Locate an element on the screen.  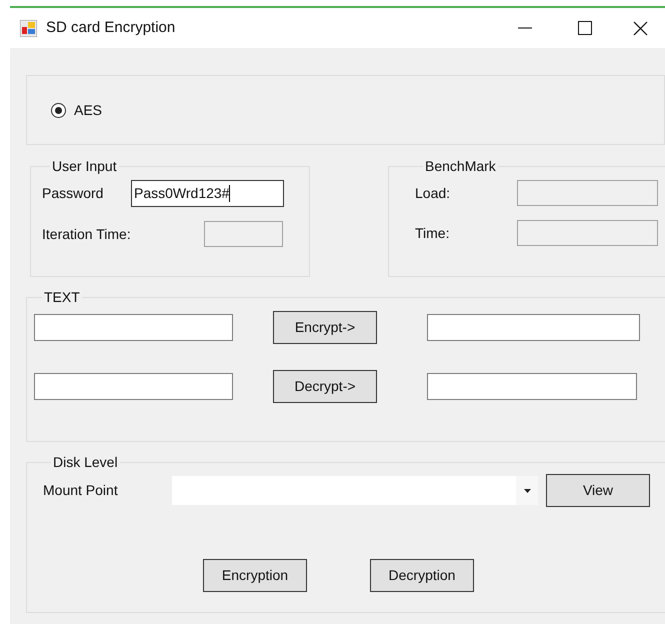
button: Decryption is located at coordinates (422, 575).